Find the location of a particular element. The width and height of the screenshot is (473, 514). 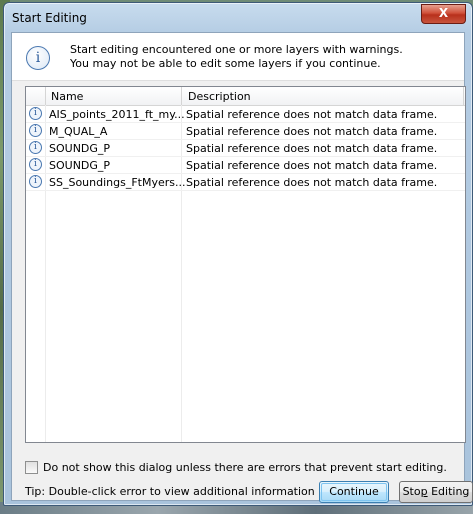

stop-label-post: Editing is located at coordinates (448, 491).